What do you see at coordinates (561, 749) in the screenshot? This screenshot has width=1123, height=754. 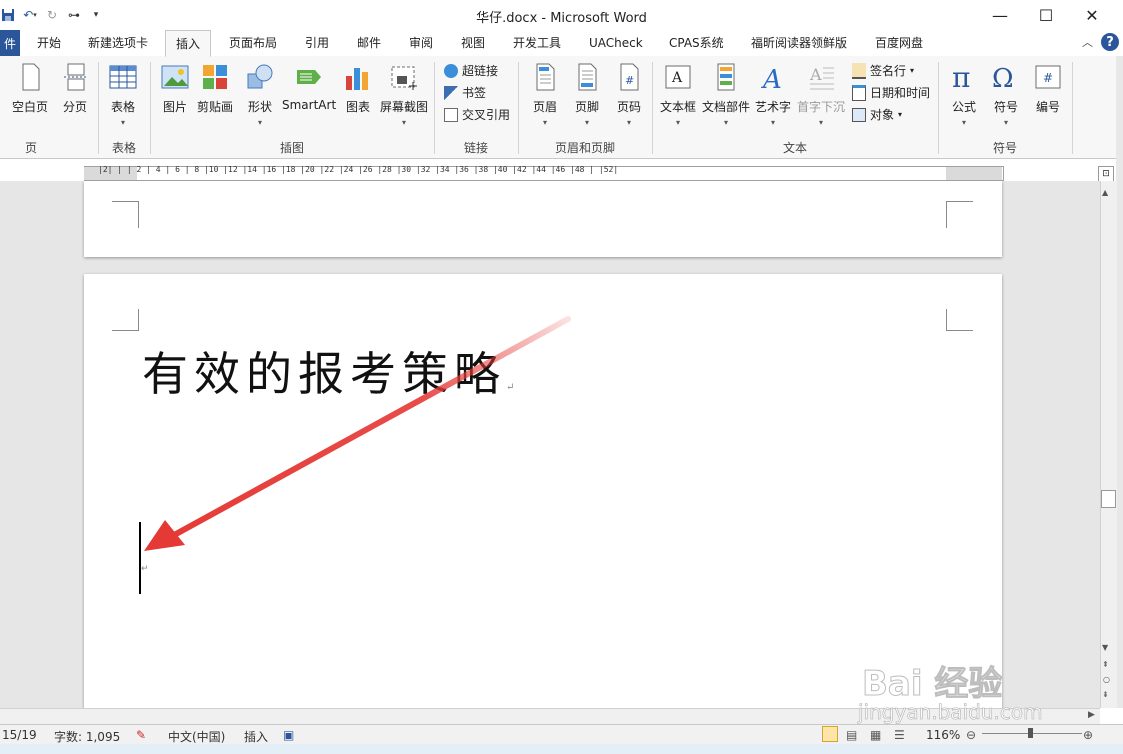 I see `taskbar` at bounding box center [561, 749].